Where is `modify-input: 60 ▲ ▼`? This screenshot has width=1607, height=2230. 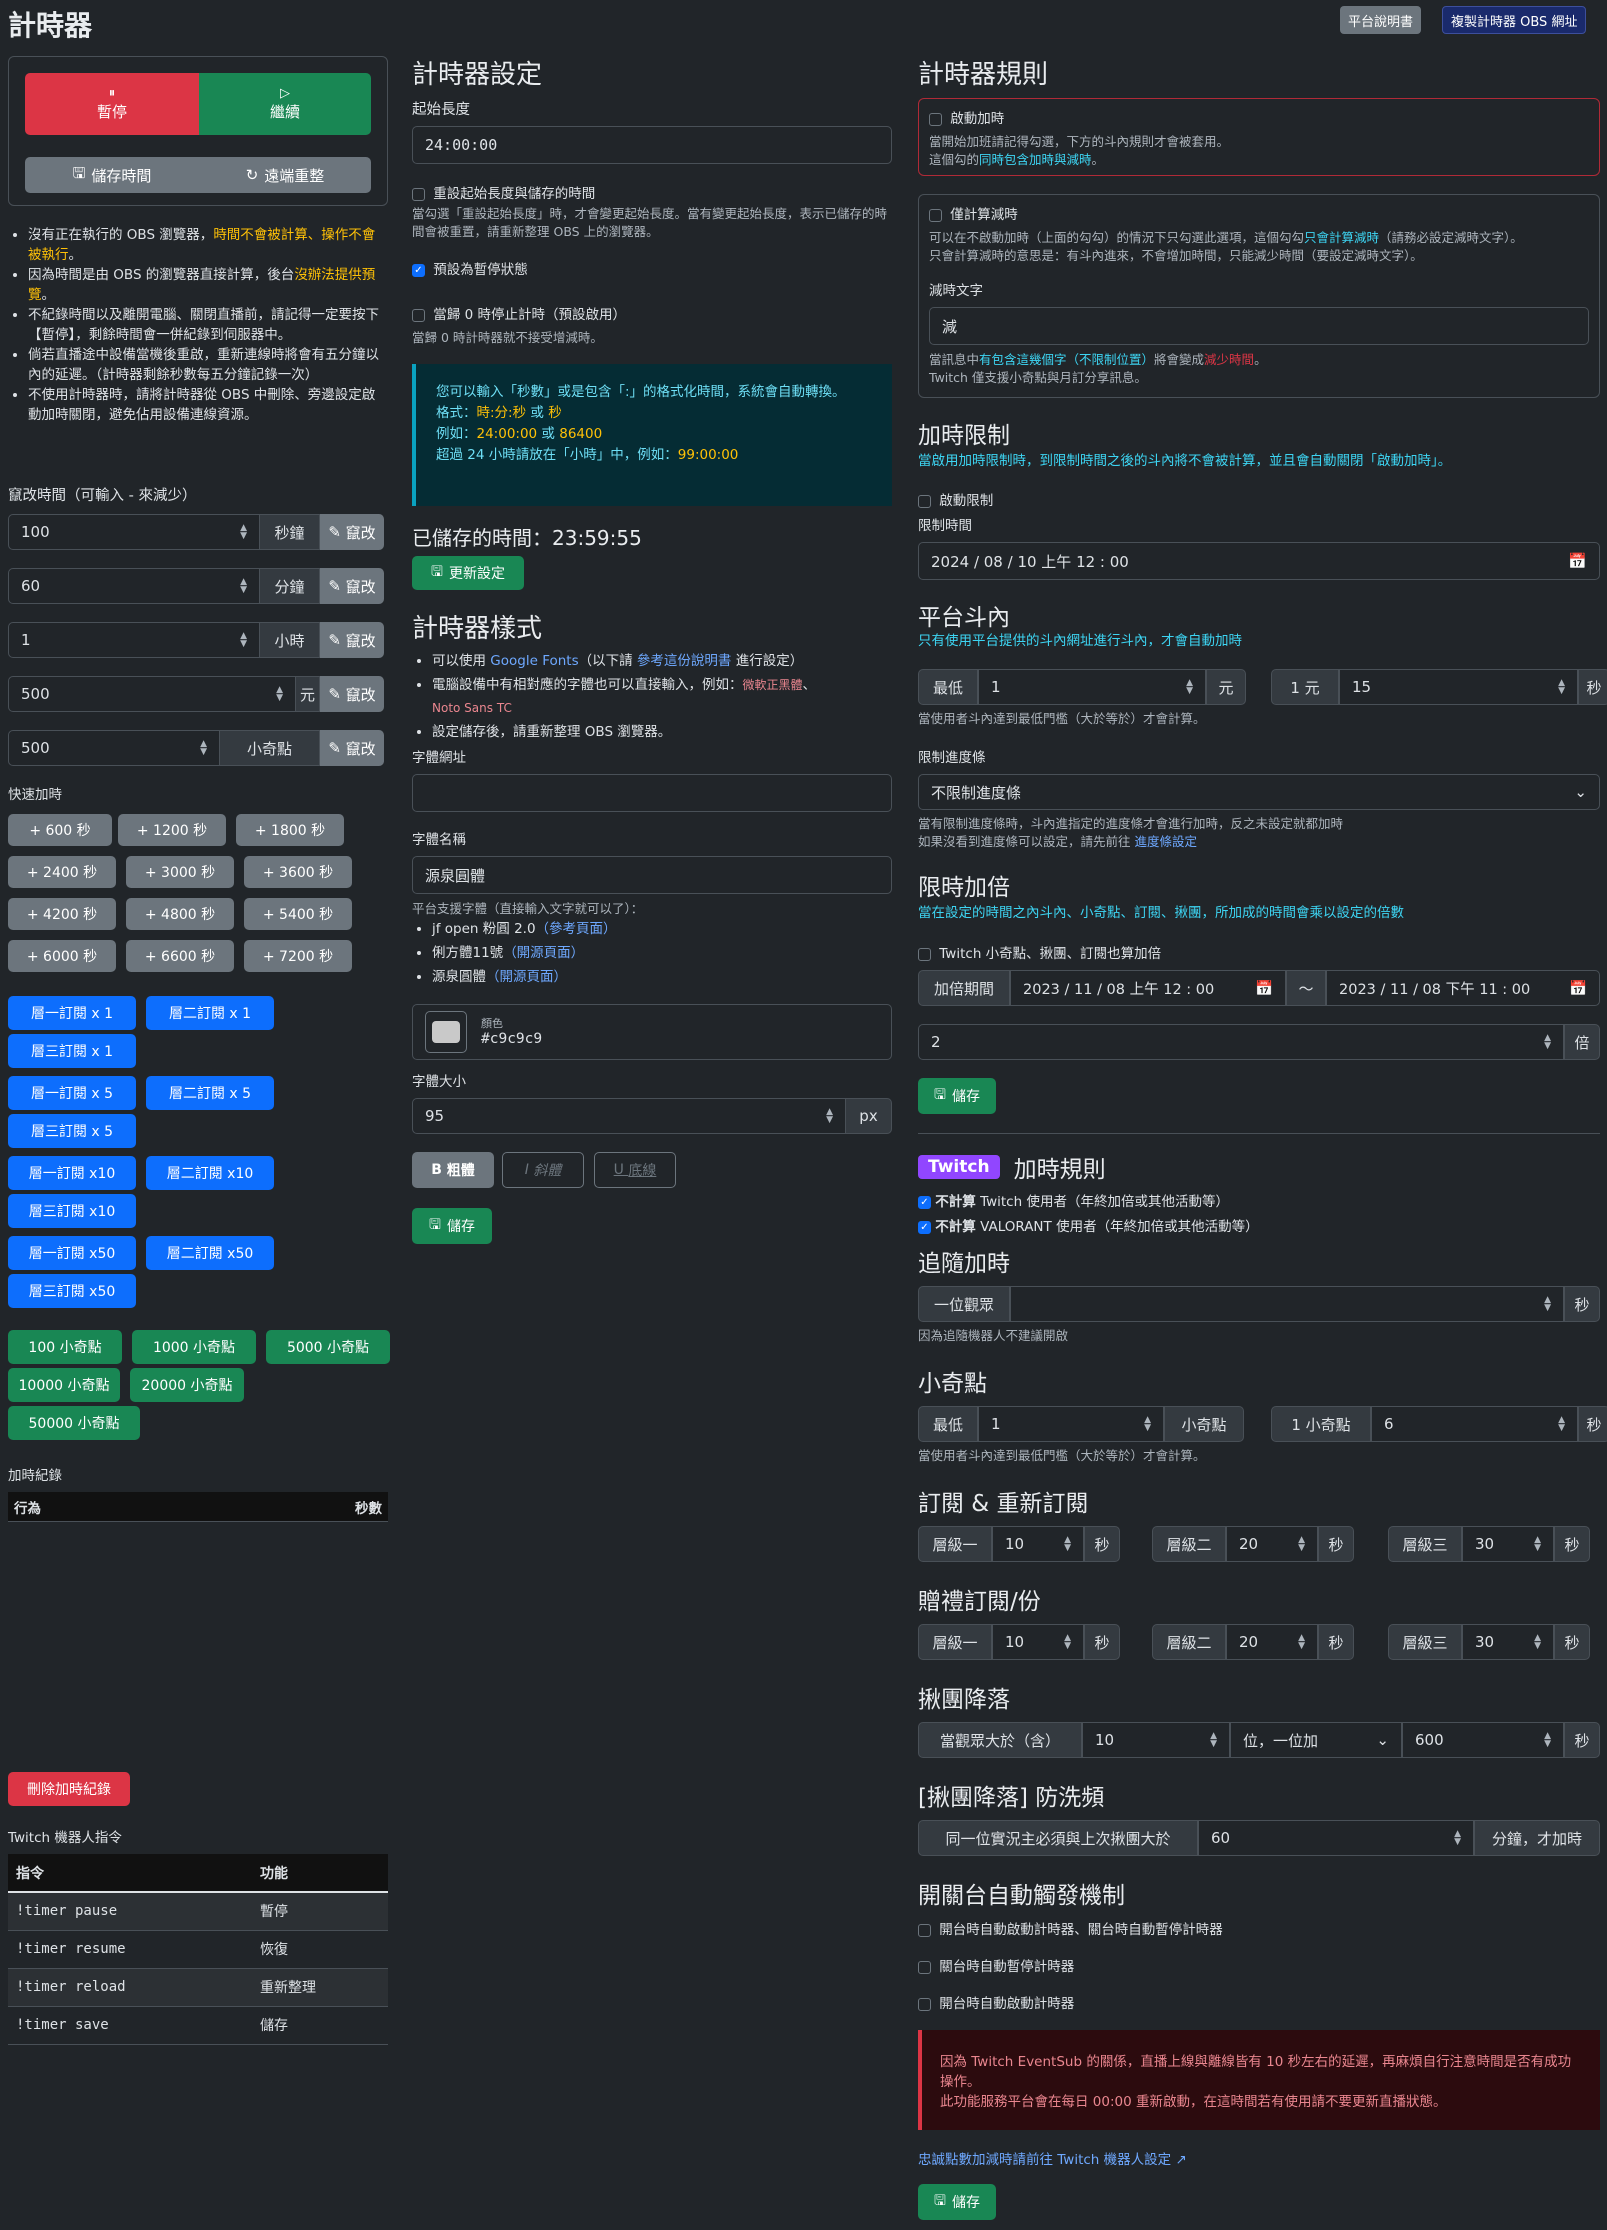 modify-input: 60 ▲ ▼ is located at coordinates (134, 586).